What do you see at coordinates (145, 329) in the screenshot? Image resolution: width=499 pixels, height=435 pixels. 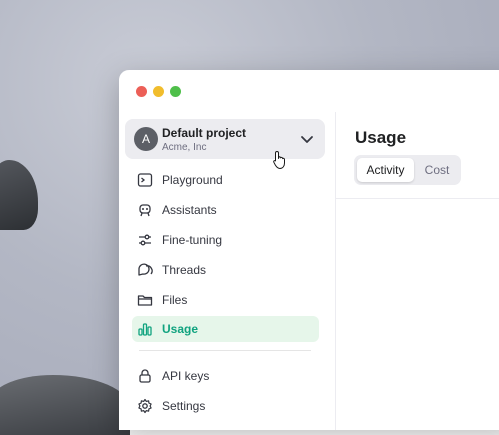 I see `bar-chart-icon` at bounding box center [145, 329].